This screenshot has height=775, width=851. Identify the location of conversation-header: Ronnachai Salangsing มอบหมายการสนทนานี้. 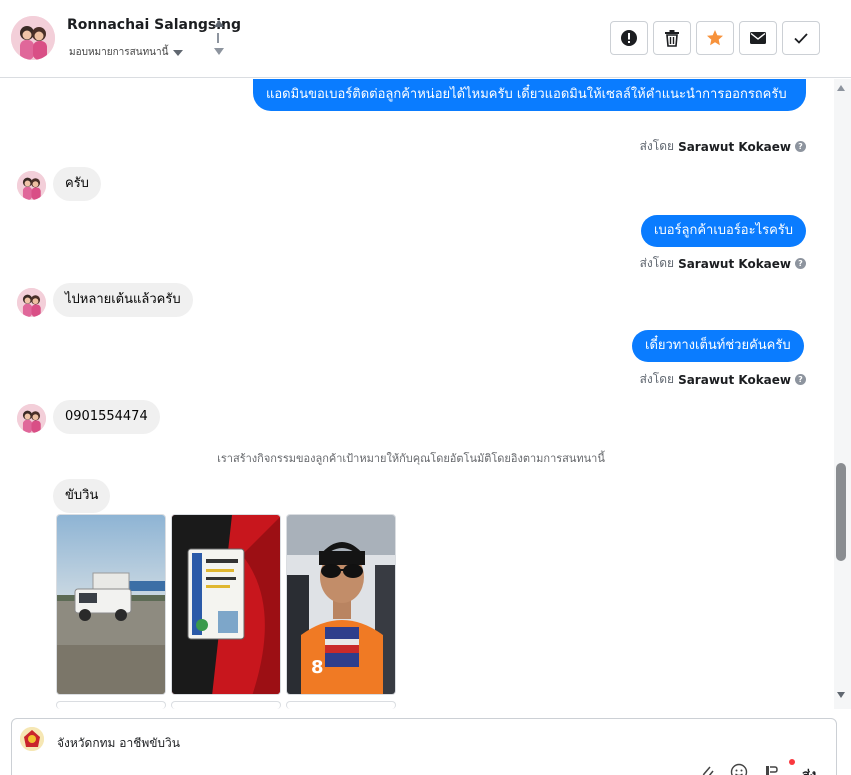
(425, 39).